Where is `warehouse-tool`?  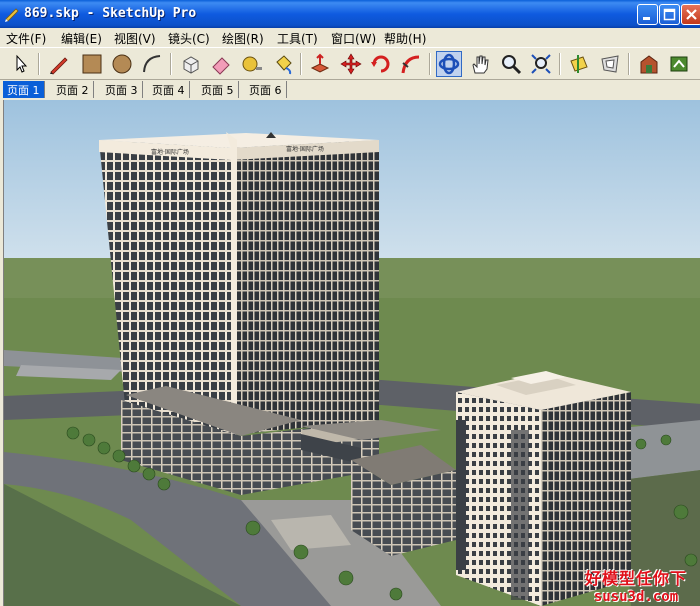
warehouse-tool is located at coordinates (649, 64).